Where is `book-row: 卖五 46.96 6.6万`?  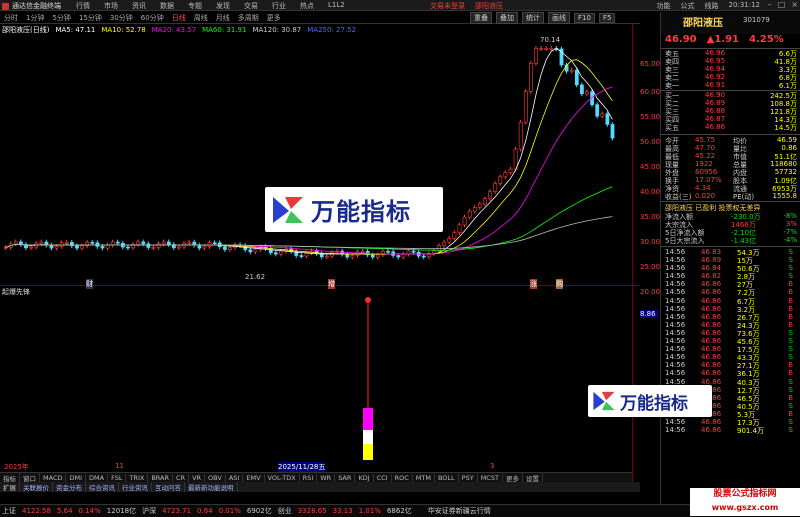 book-row: 卖五 46.96 6.6万 is located at coordinates (730, 53).